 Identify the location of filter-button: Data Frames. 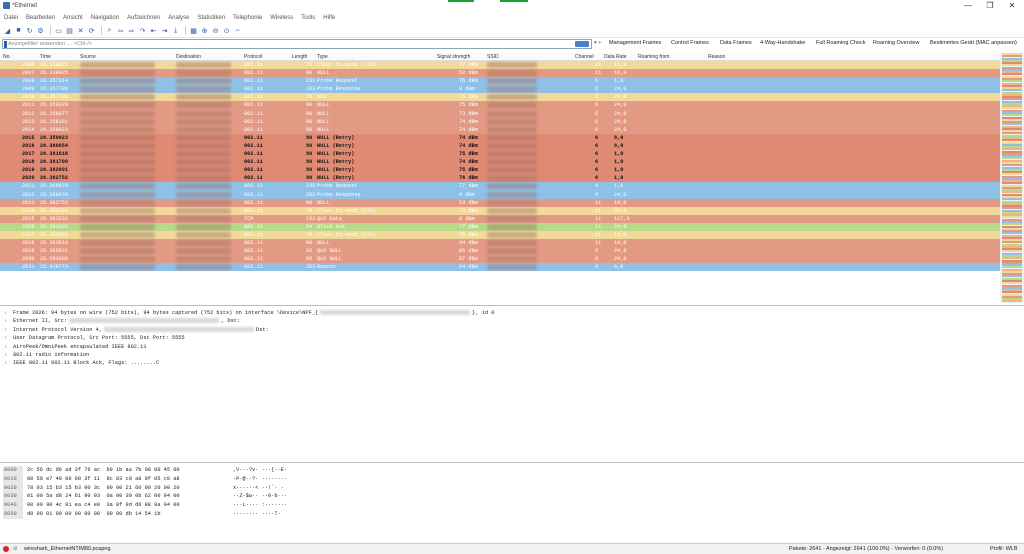
(736, 43).